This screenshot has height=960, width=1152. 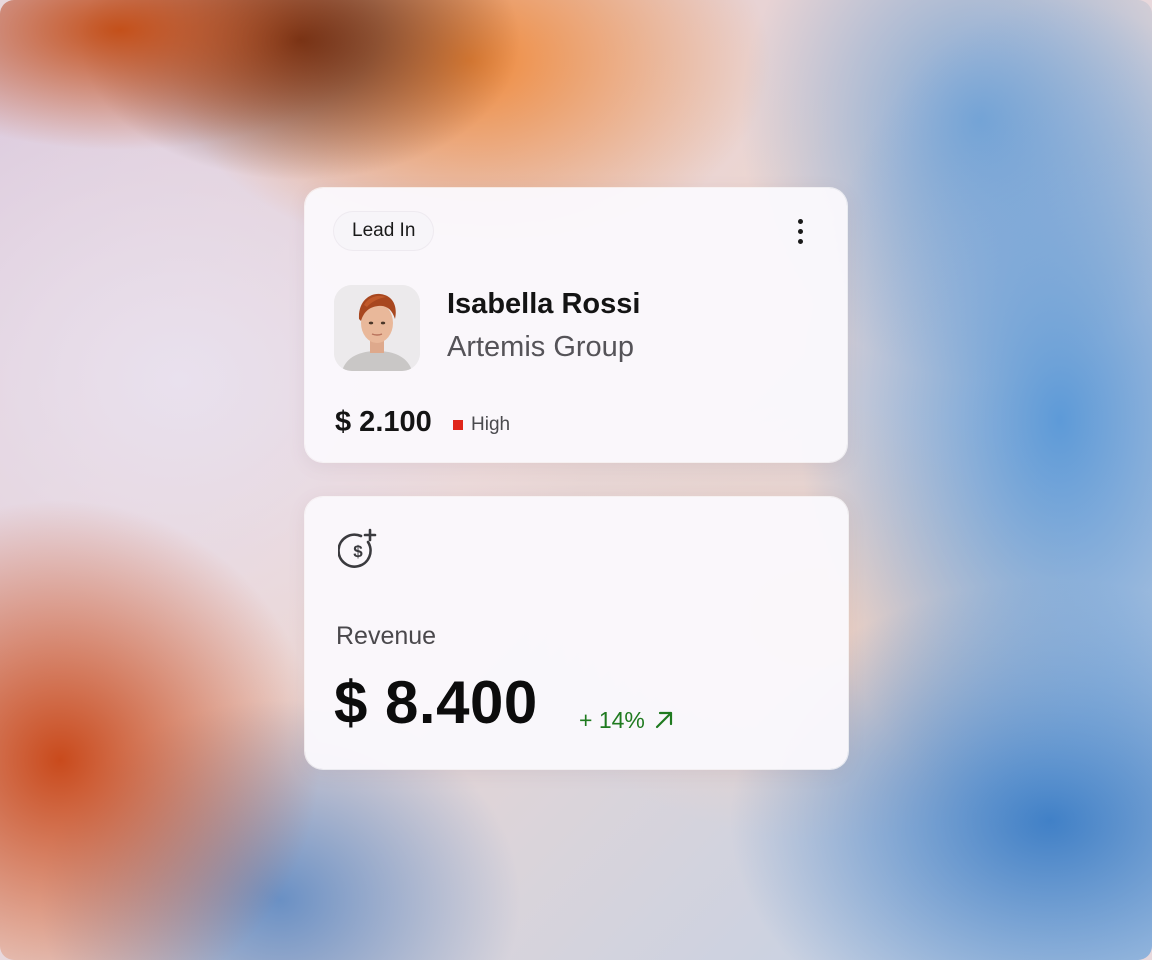 I want to click on revenue-change: + 14%, so click(x=627, y=720).